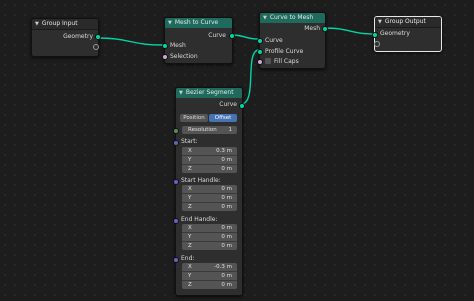  I want to click on input-selection-label: Selection, so click(184, 56).